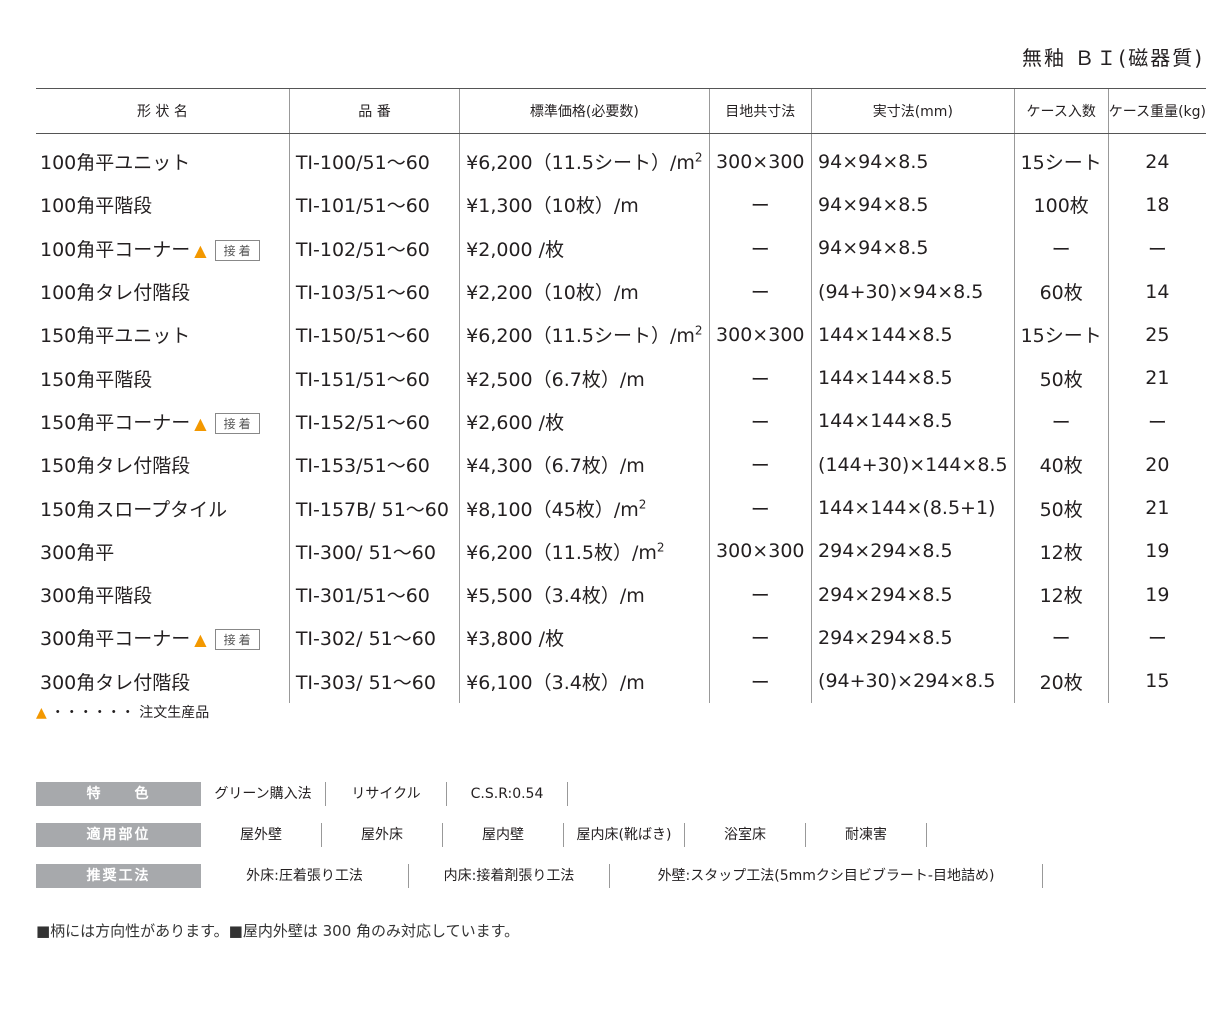 This screenshot has height=1026, width=1232. I want to click on cell-case-qty: ー, so click(1061, 638).